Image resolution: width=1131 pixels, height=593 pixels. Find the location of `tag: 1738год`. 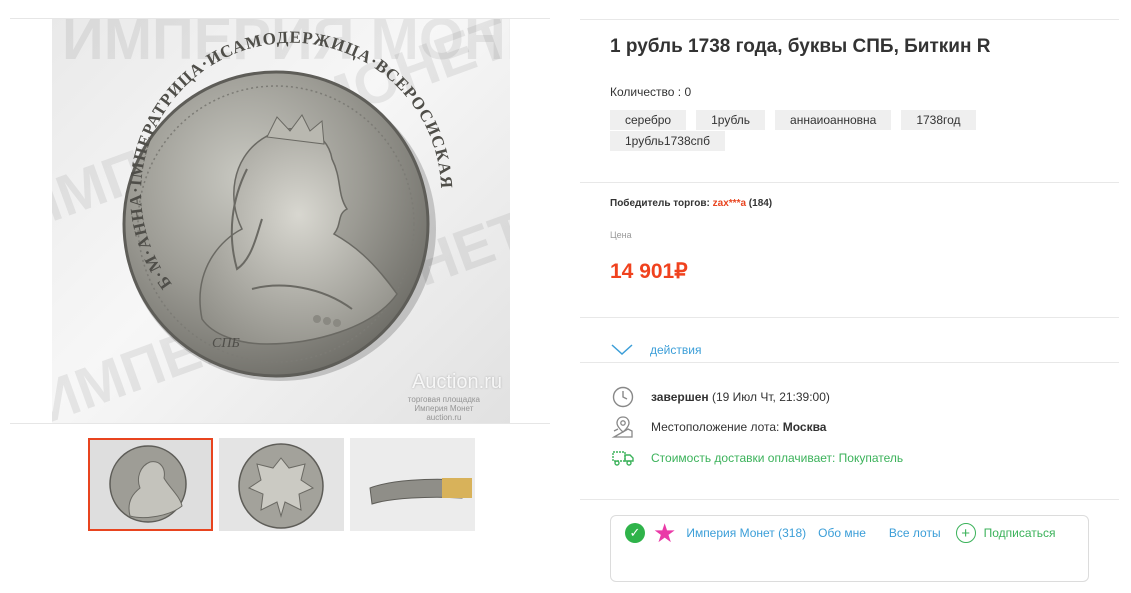

tag: 1738год is located at coordinates (938, 120).